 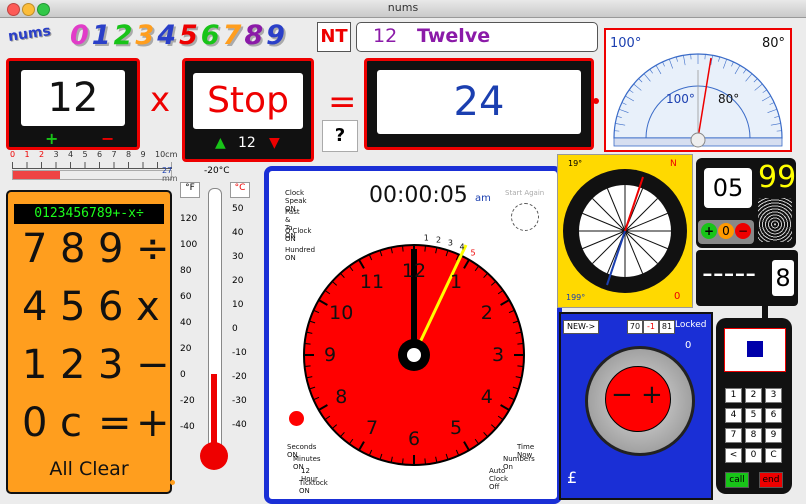 I want to click on calc-key: 7, so click(x=34, y=249).